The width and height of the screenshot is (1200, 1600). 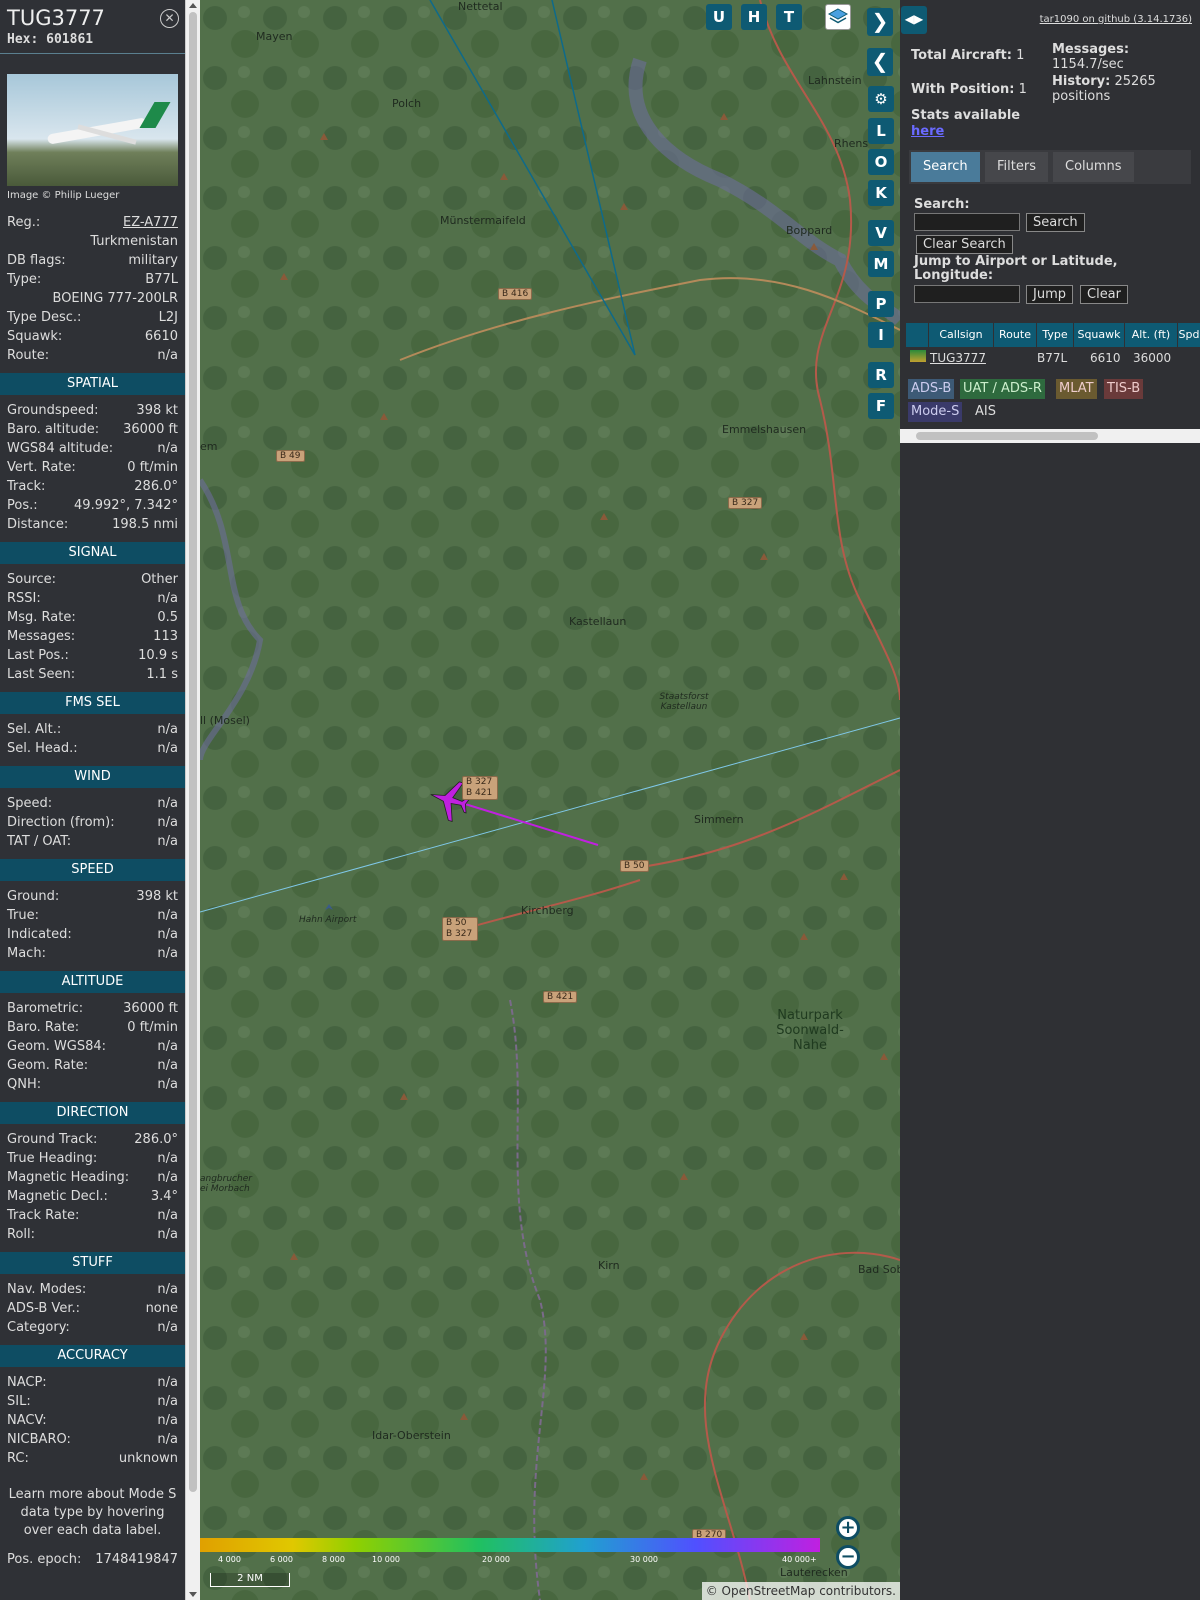 I want to click on info-row: QNH: n/a, so click(x=92, y=1084).